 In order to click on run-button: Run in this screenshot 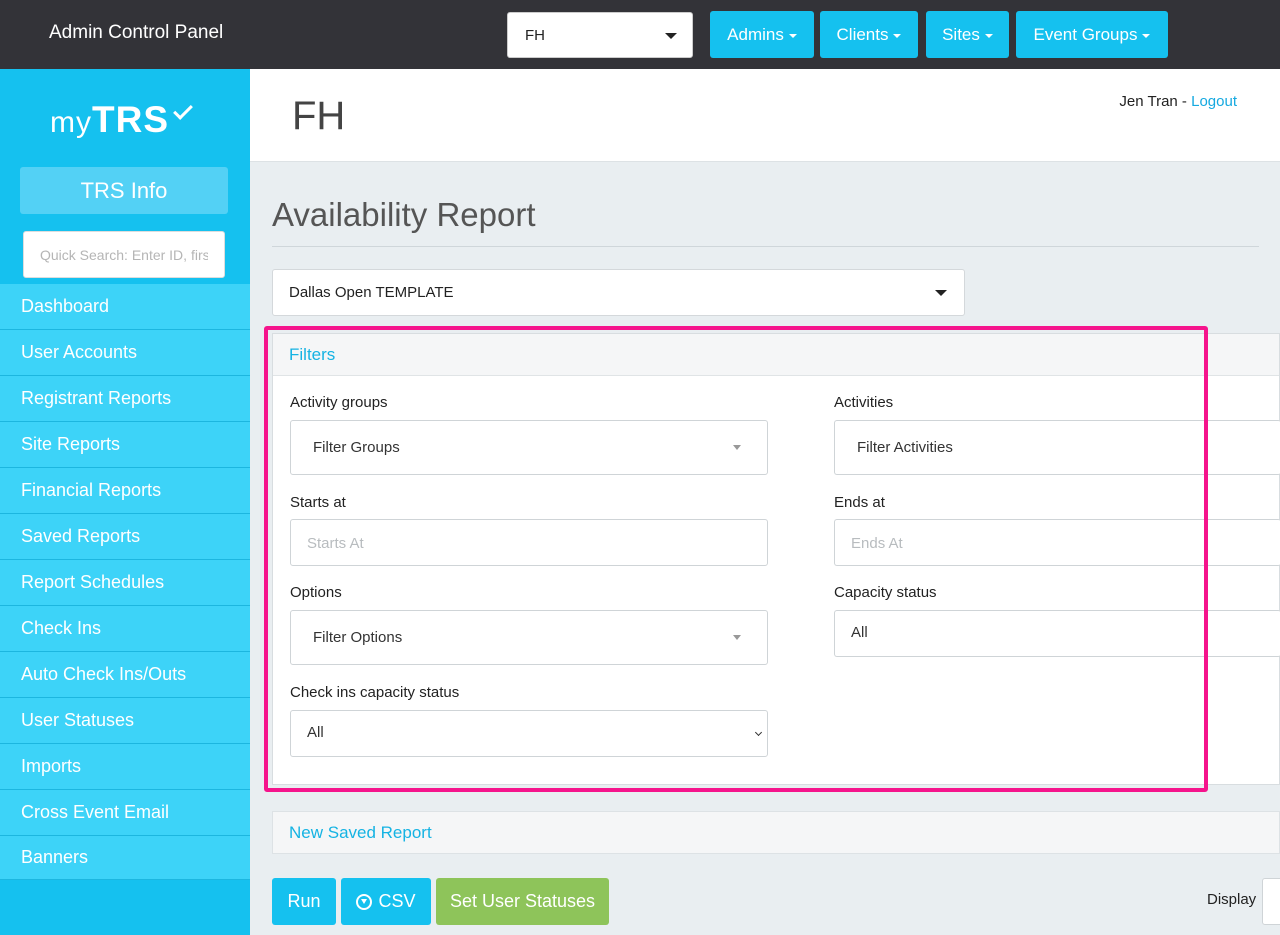, I will do `click(304, 901)`.